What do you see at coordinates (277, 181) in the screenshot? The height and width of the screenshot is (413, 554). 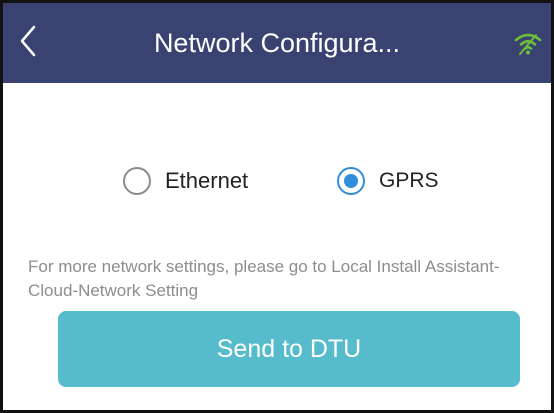 I see `network-type-selector: Ethernet GPRS` at bounding box center [277, 181].